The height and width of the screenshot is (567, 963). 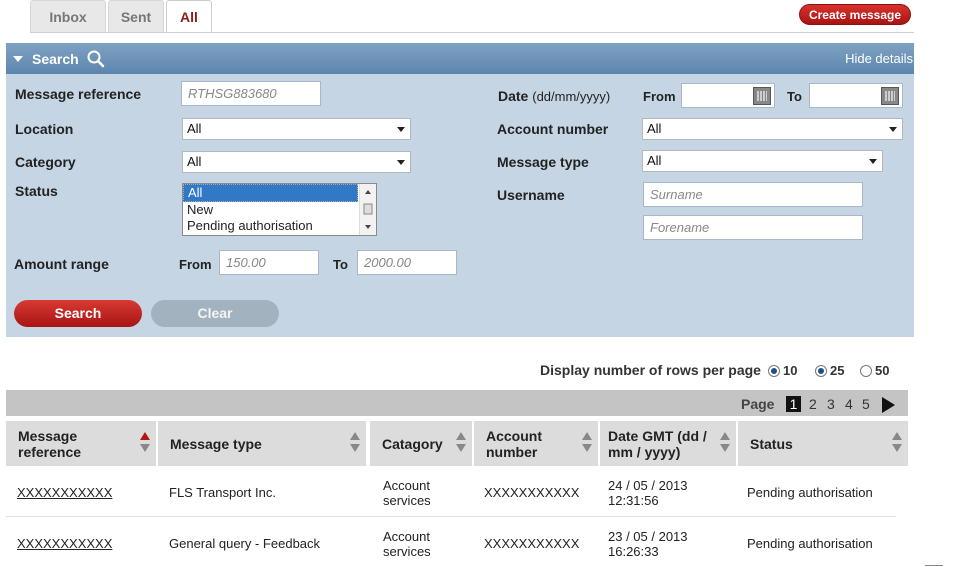 What do you see at coordinates (407, 262) in the screenshot?
I see `amount-to-input: 2000.00` at bounding box center [407, 262].